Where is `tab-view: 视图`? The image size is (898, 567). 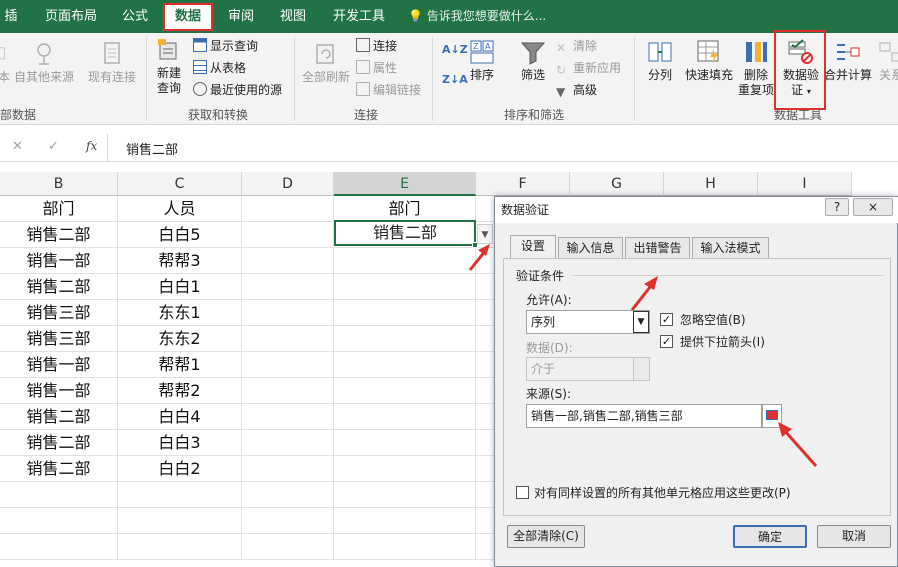 tab-view: 视图 is located at coordinates (293, 16).